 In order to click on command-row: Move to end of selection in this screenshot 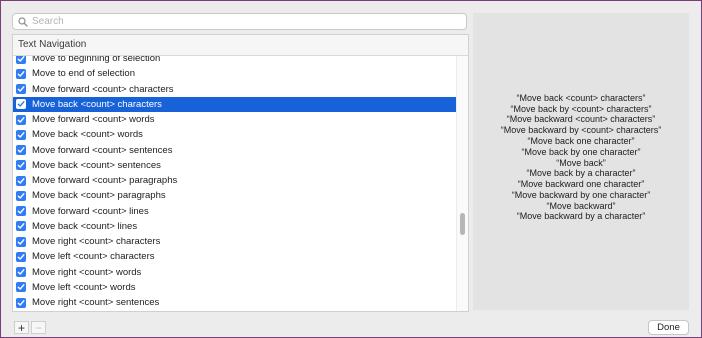, I will do `click(235, 73)`.